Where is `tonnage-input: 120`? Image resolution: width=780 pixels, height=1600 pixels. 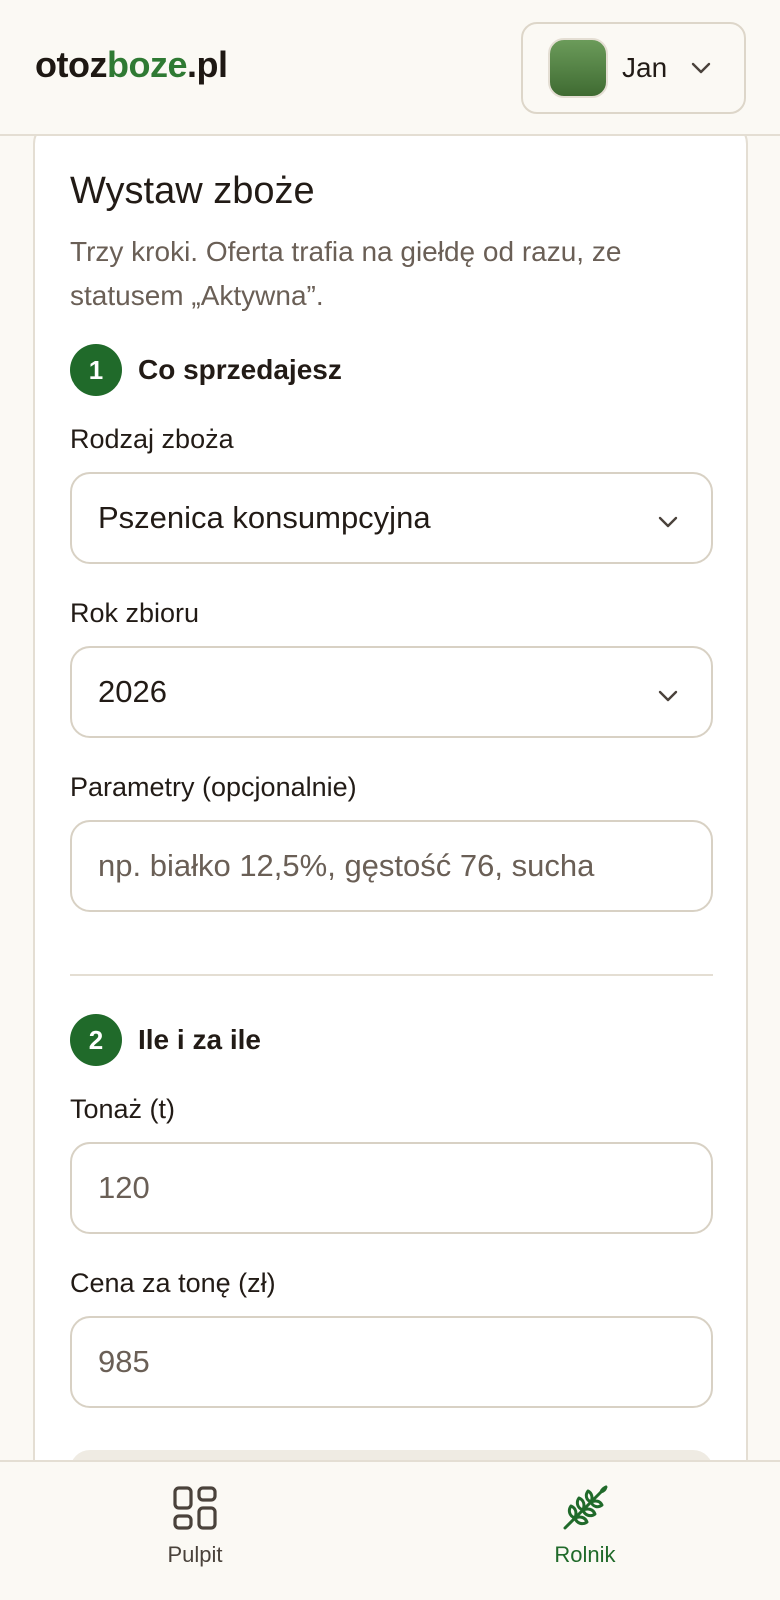
tonnage-input: 120 is located at coordinates (391, 1188).